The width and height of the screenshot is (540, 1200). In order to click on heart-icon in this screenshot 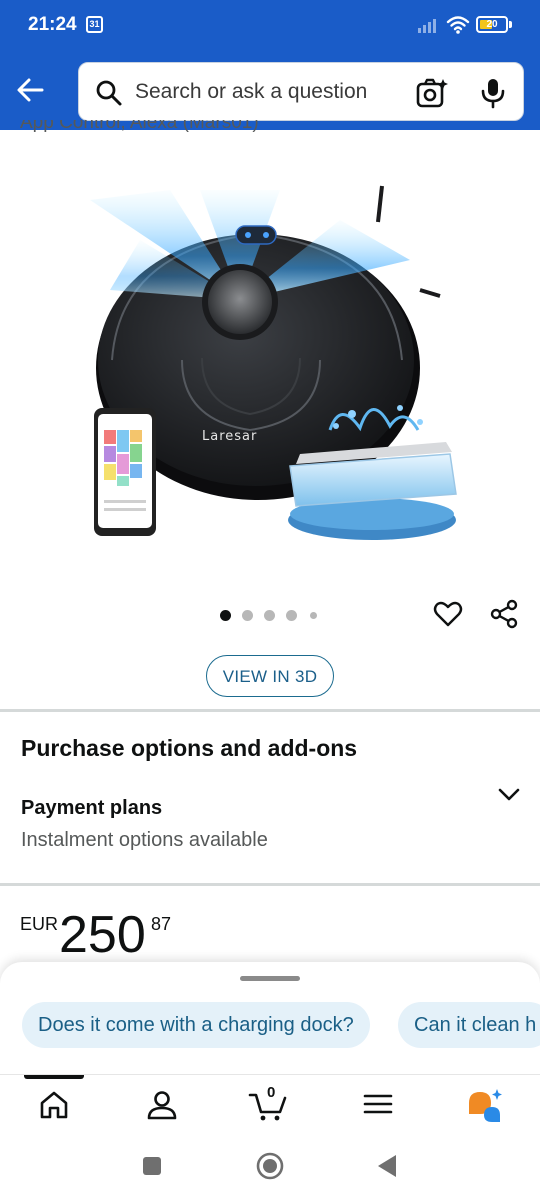, I will do `click(448, 614)`.